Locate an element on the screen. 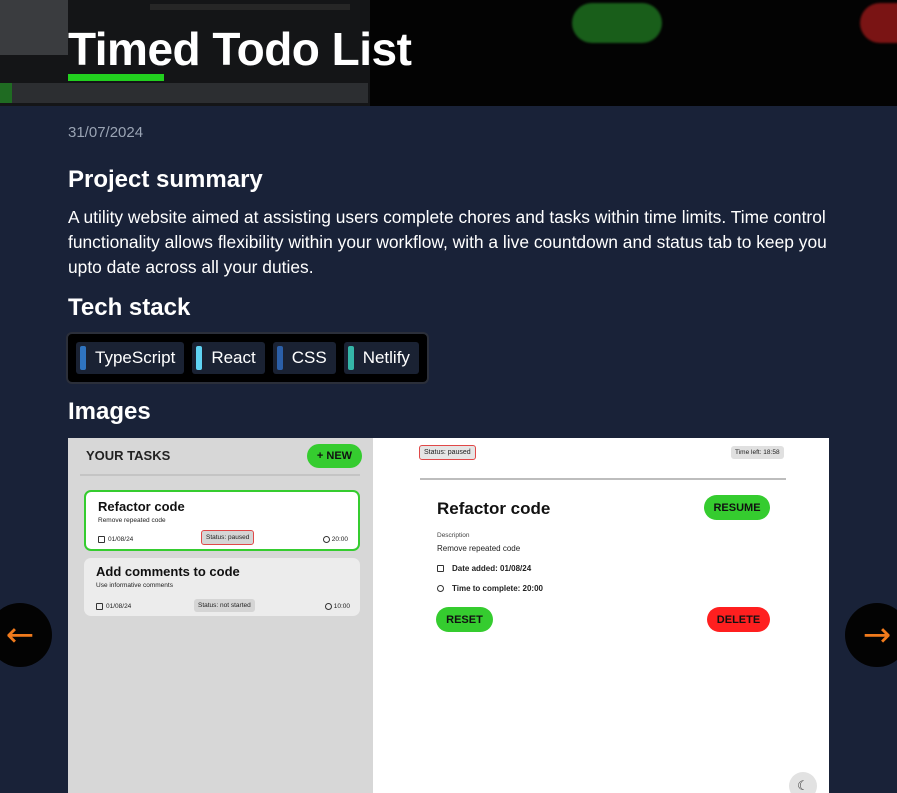 The image size is (897, 793). stopwatch-icon is located at coordinates (440, 588).